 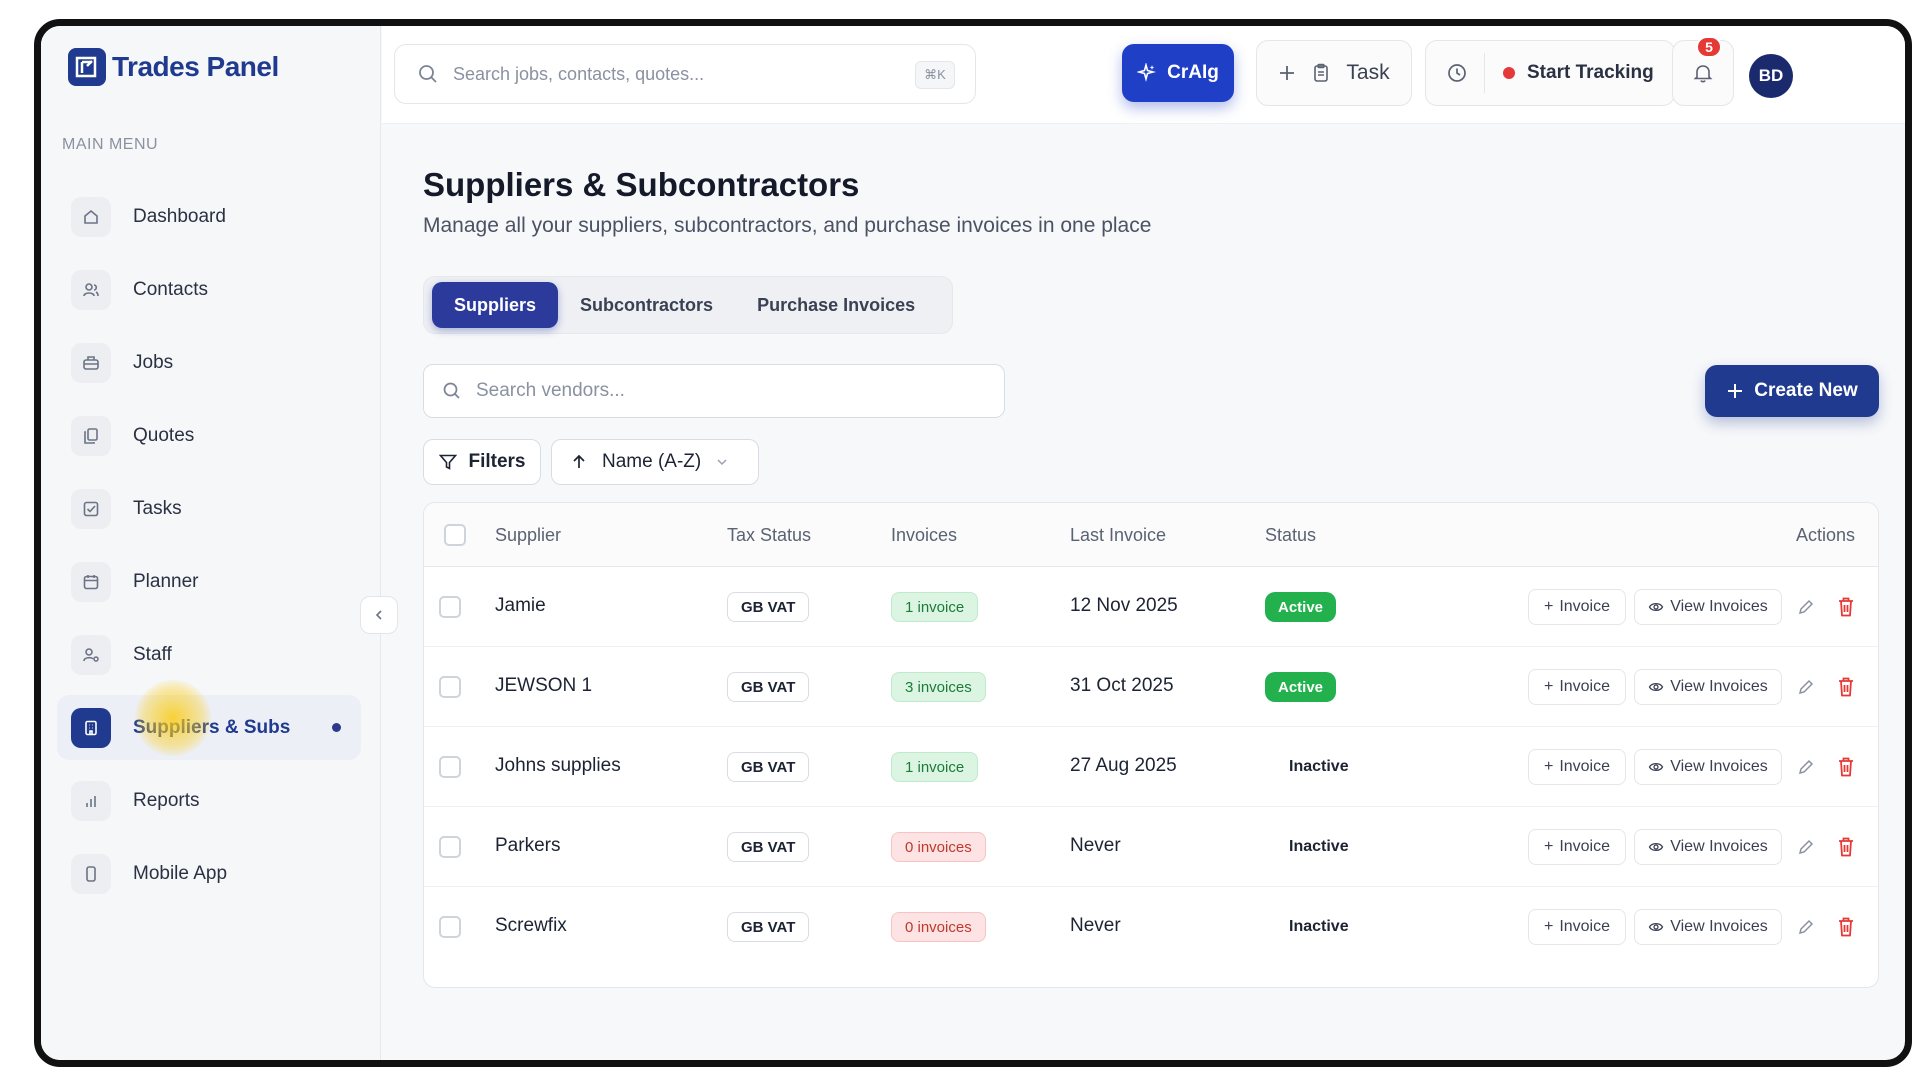 What do you see at coordinates (1319, 926) in the screenshot?
I see `status-badge: Inactive` at bounding box center [1319, 926].